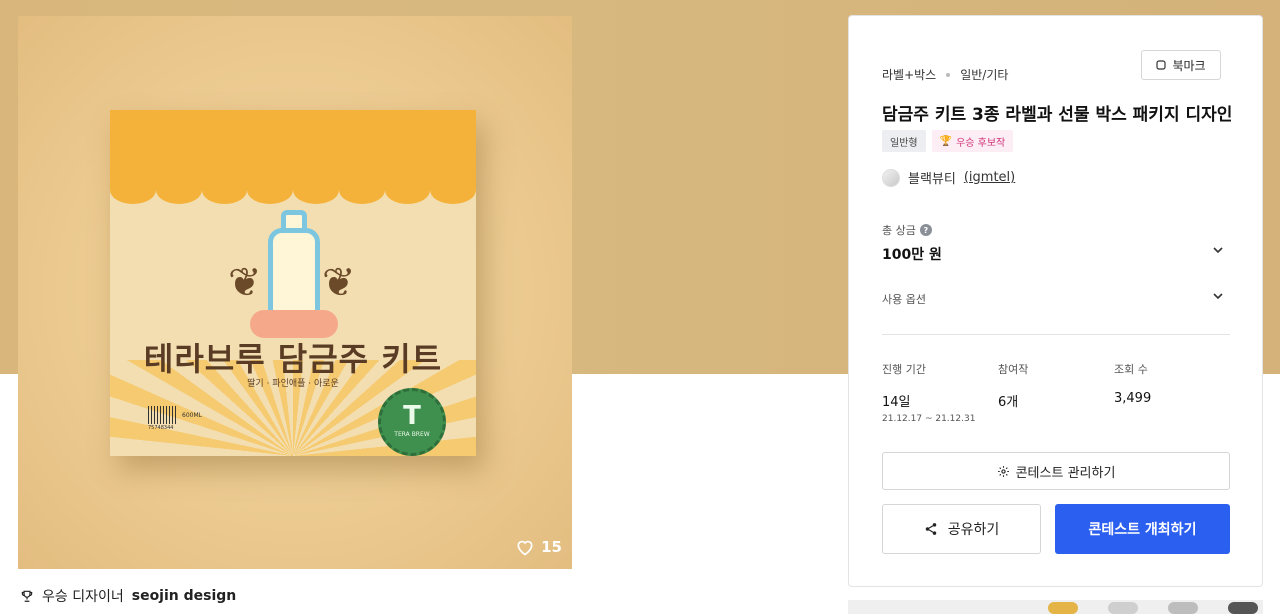  What do you see at coordinates (1131, 369) in the screenshot?
I see `stat-views-label: 조회 수` at bounding box center [1131, 369].